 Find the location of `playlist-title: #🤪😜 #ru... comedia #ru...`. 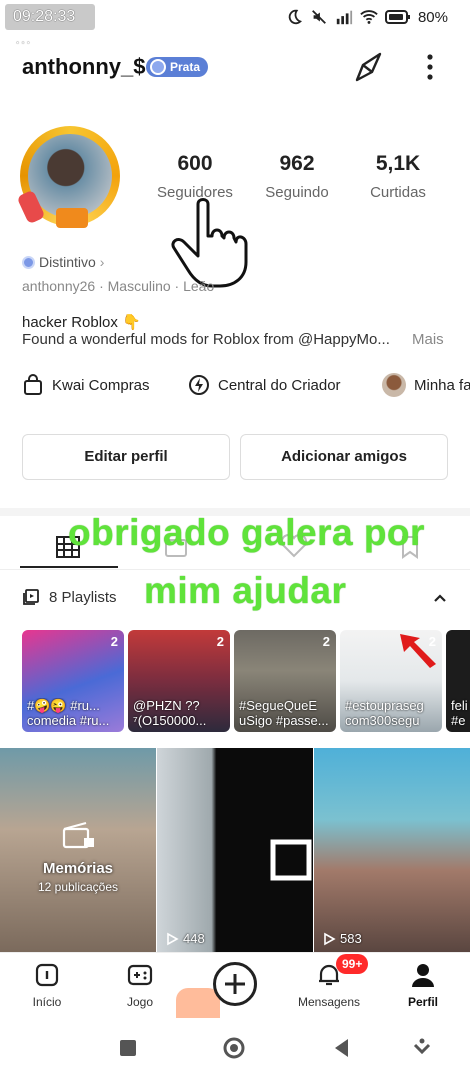

playlist-title: #🤪😜 #ru... comedia #ru... is located at coordinates (68, 713).